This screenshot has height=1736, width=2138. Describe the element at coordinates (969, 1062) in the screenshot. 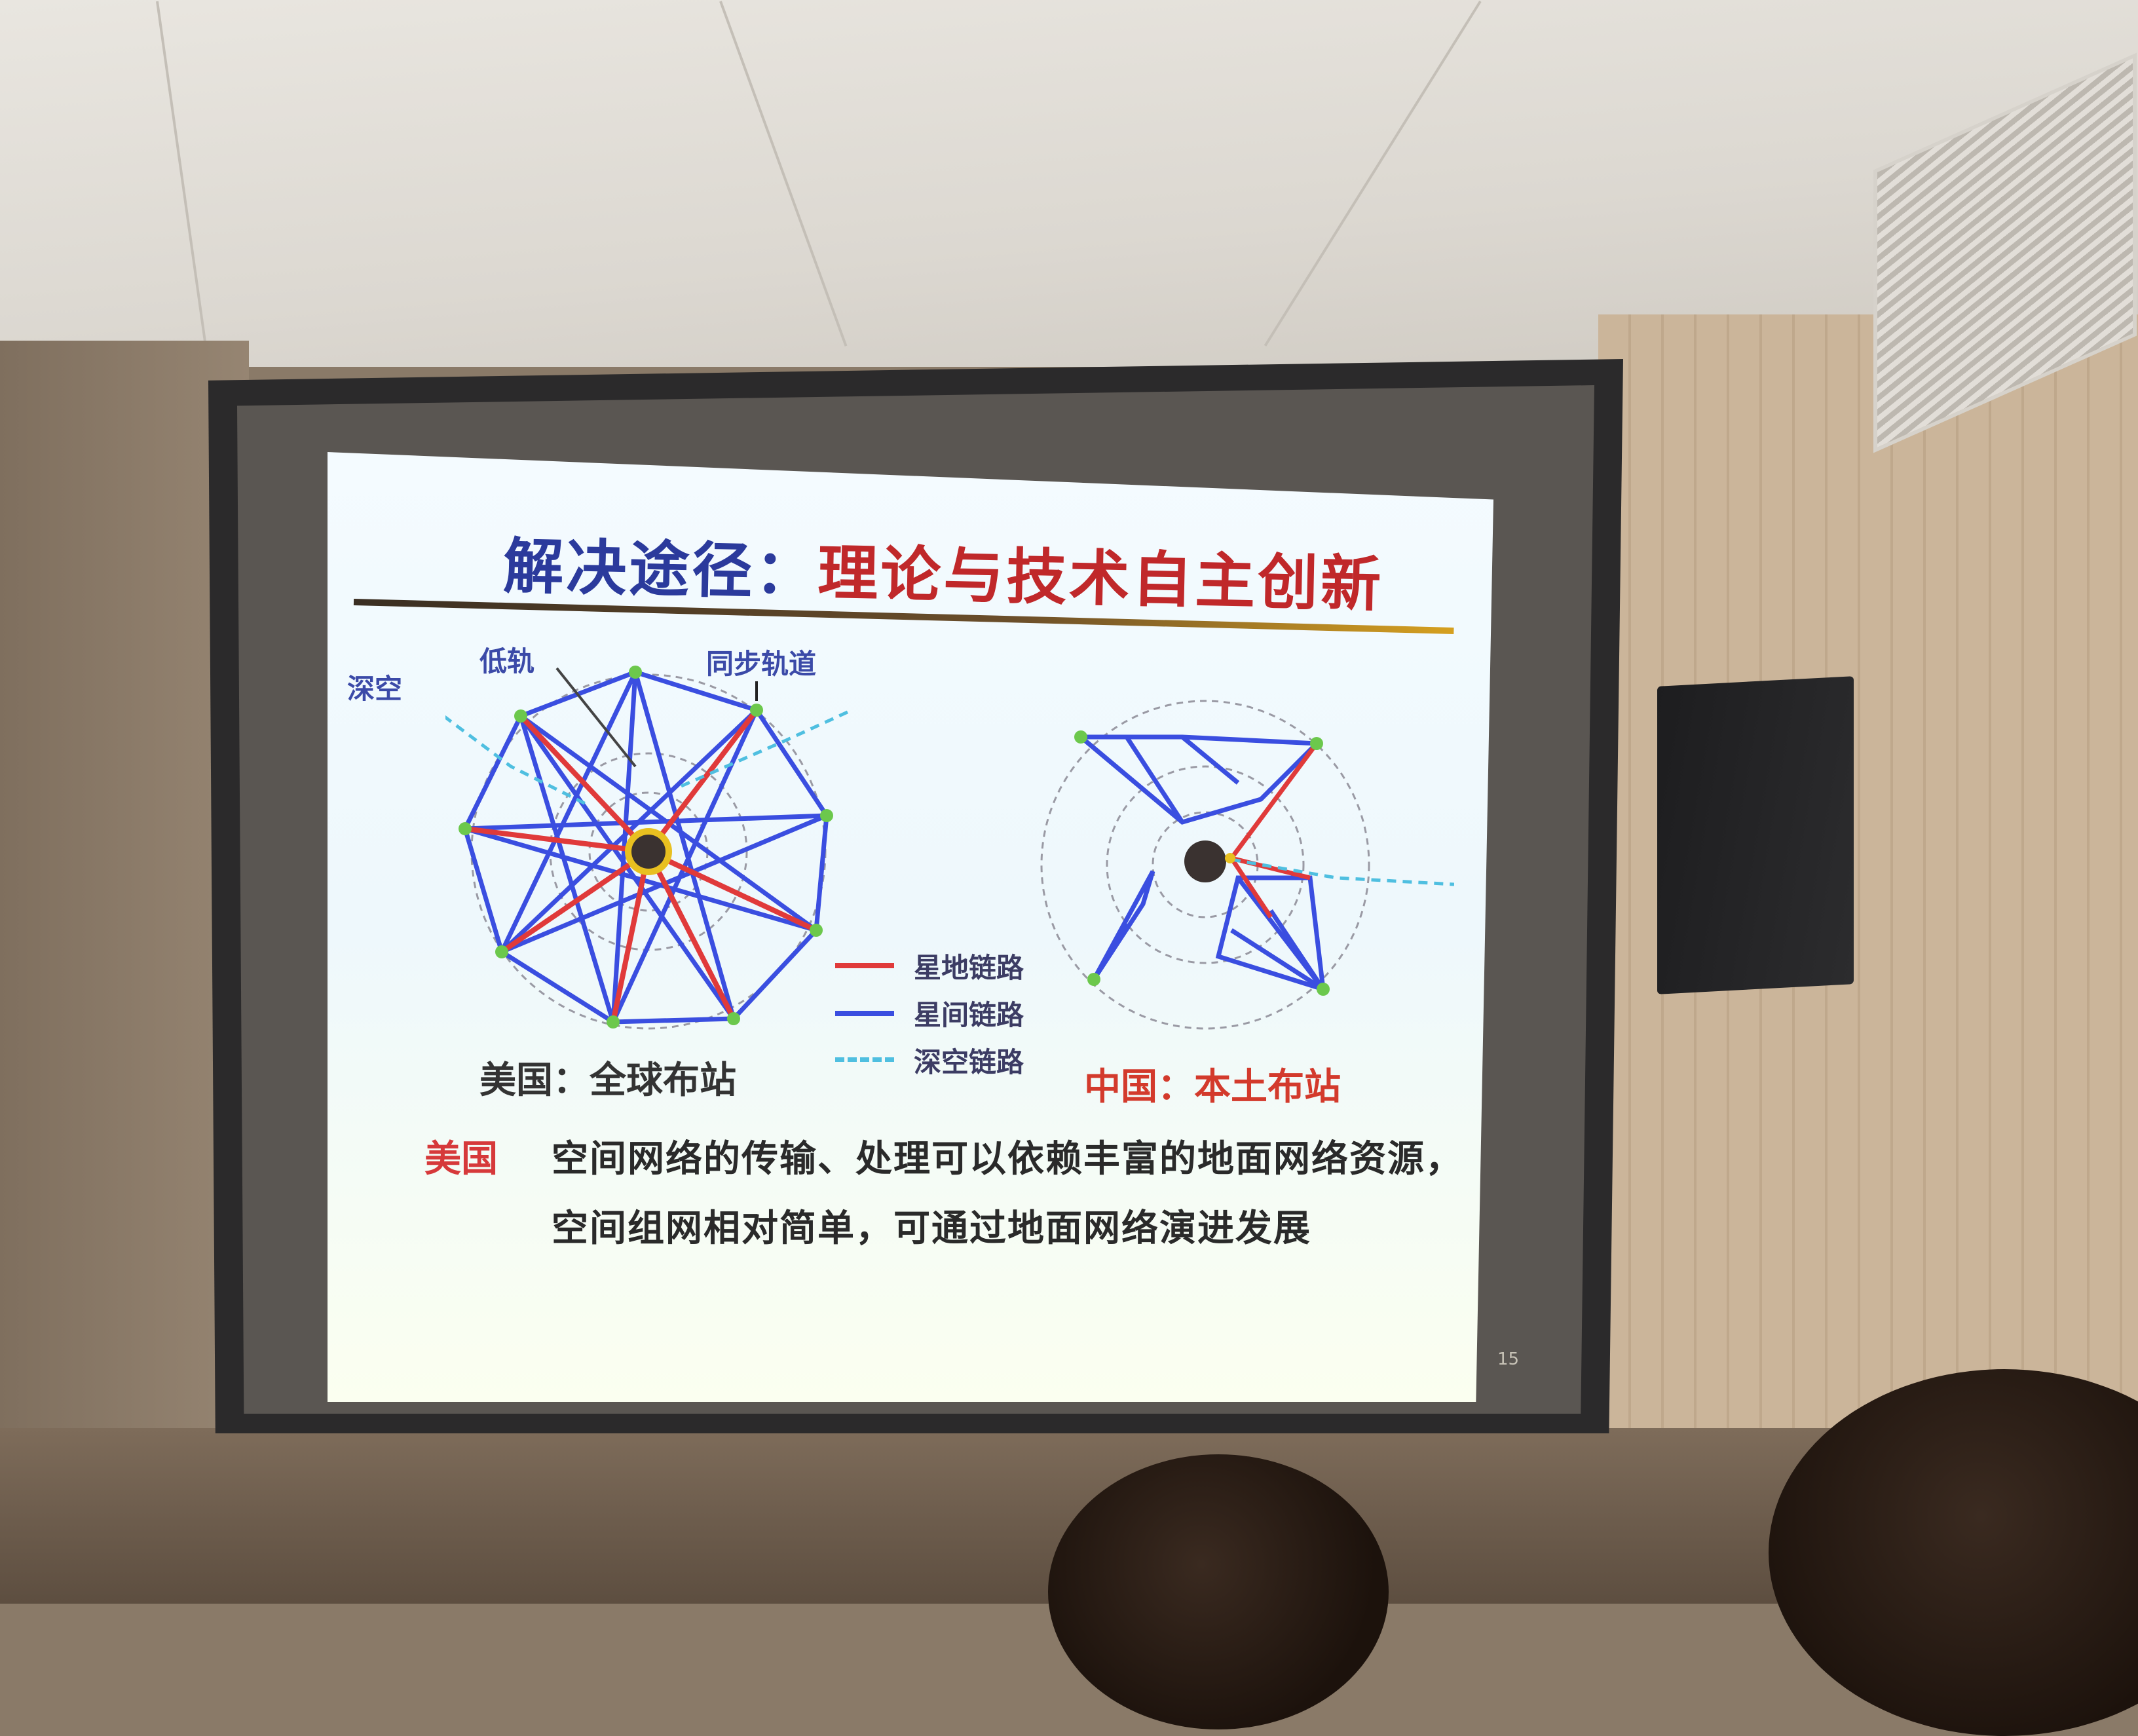

I see `legend-label-deepspace: 深空链路` at that location.